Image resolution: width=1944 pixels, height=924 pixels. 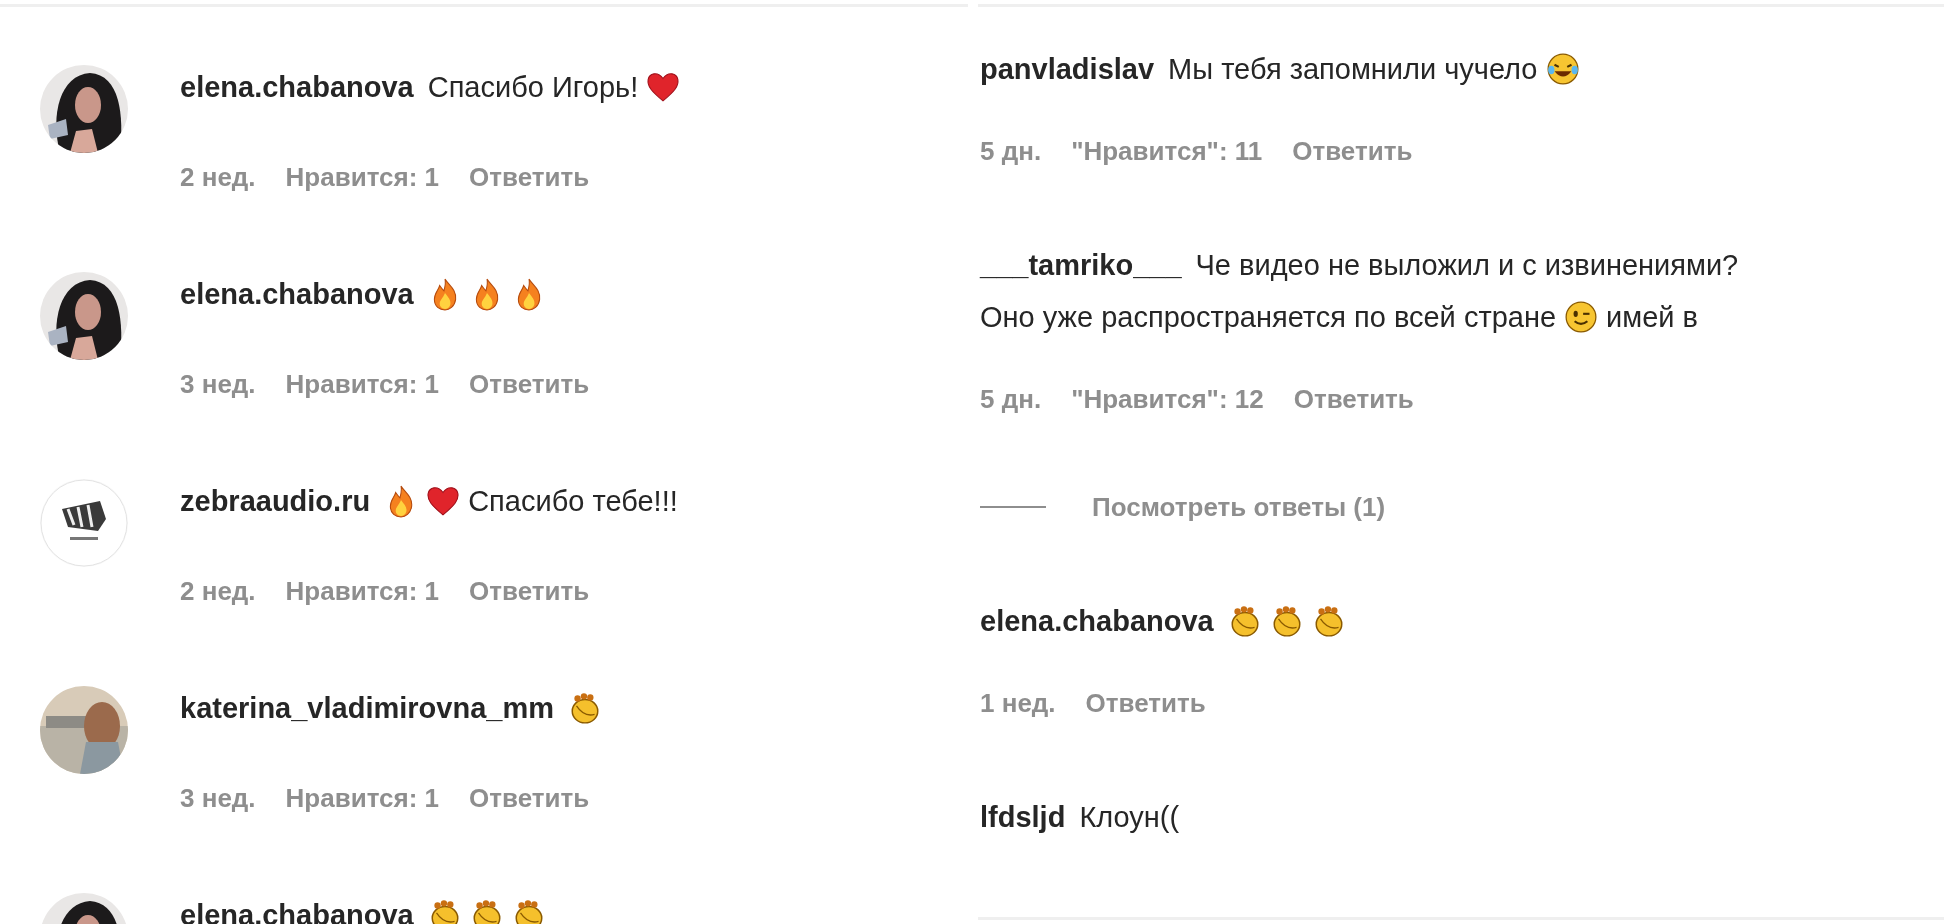 What do you see at coordinates (1129, 817) in the screenshot?
I see `comment-text: Клоун((` at bounding box center [1129, 817].